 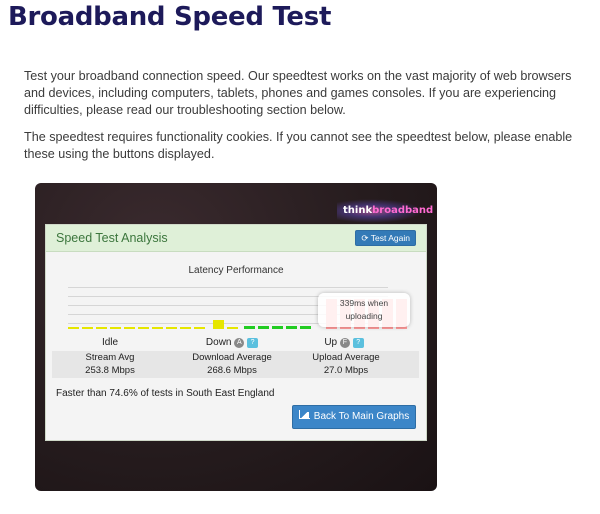 What do you see at coordinates (385, 211) in the screenshot?
I see `thinkbroadband-logo: thinkbroadband` at bounding box center [385, 211].